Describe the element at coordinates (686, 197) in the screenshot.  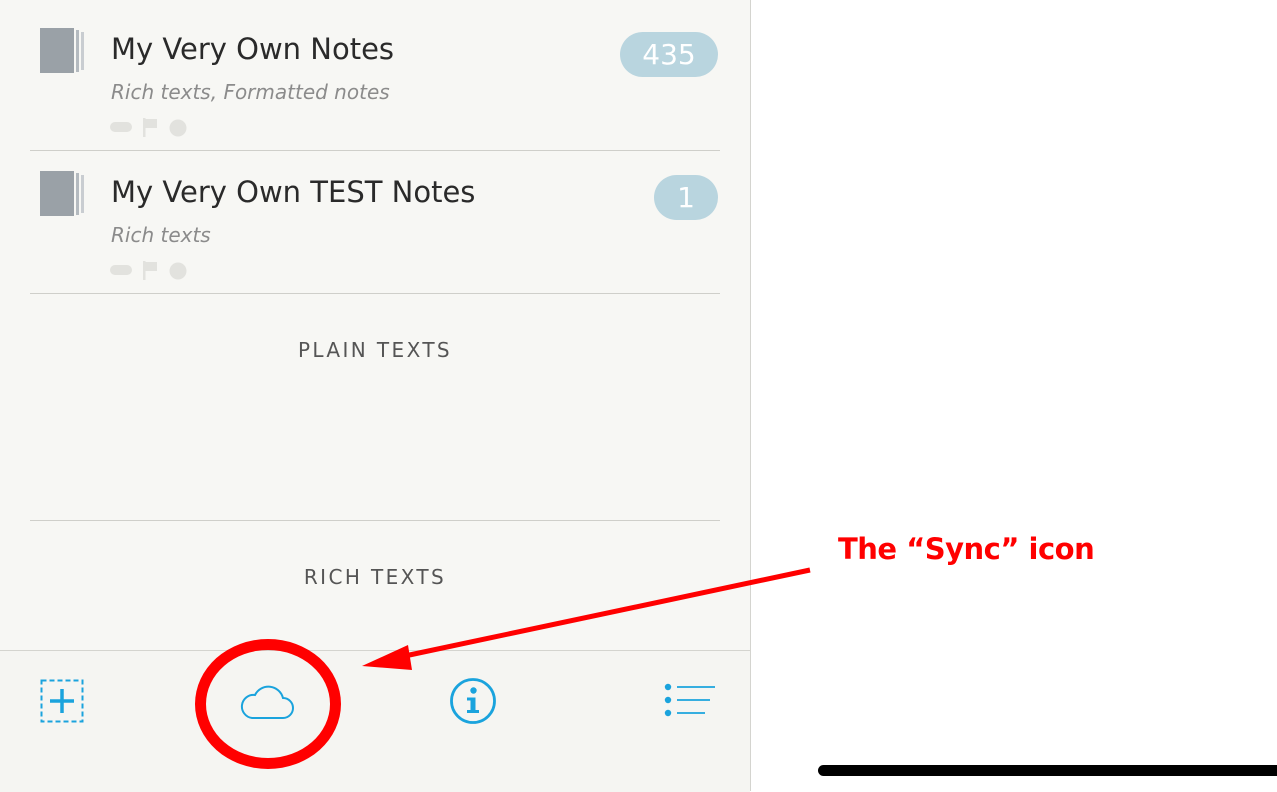
I see `note-count-badge: 1` at that location.